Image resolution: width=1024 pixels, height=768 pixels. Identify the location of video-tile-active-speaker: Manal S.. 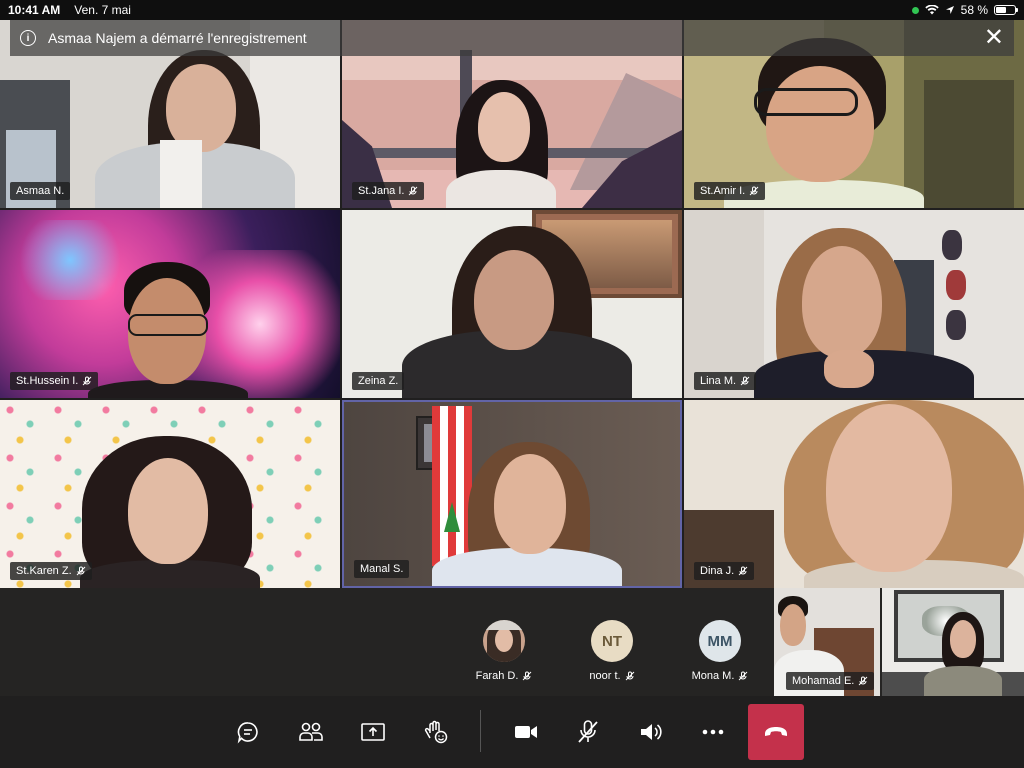
(512, 494).